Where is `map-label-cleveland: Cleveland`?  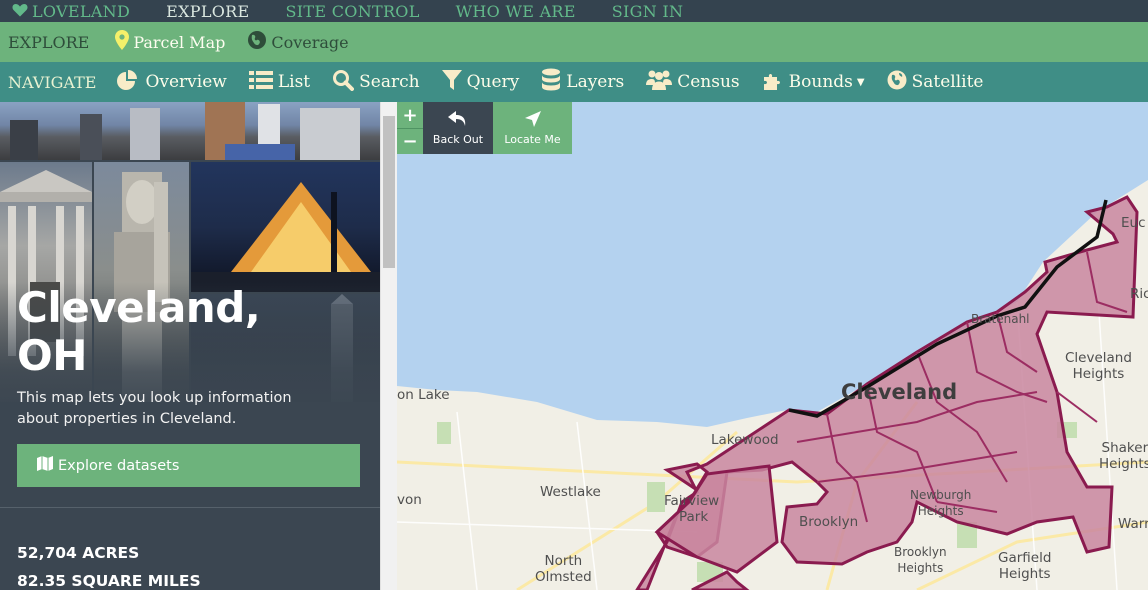
map-label-cleveland: Cleveland is located at coordinates (899, 392).